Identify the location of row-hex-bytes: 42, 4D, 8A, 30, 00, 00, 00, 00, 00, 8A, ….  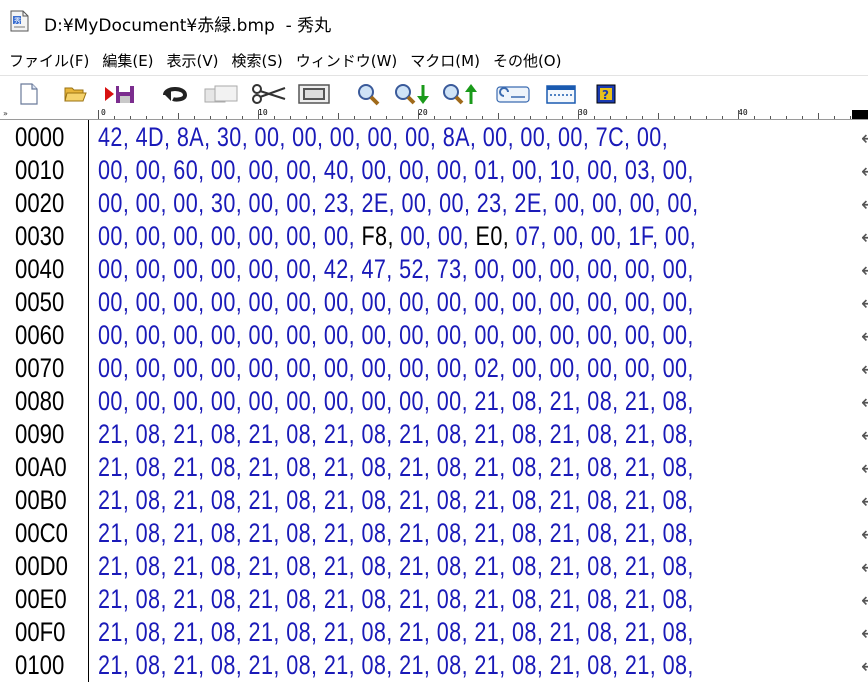
(383, 137).